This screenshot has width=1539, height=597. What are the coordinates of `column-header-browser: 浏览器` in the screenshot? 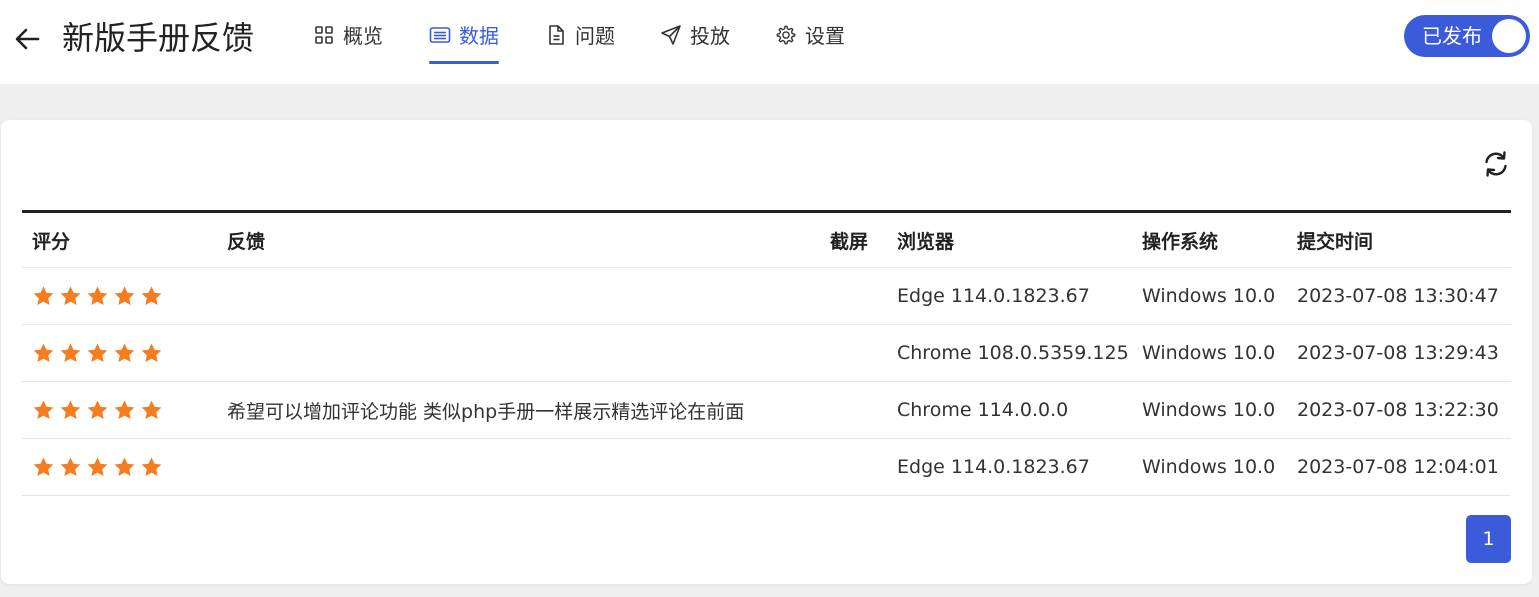 It's located at (925, 240).